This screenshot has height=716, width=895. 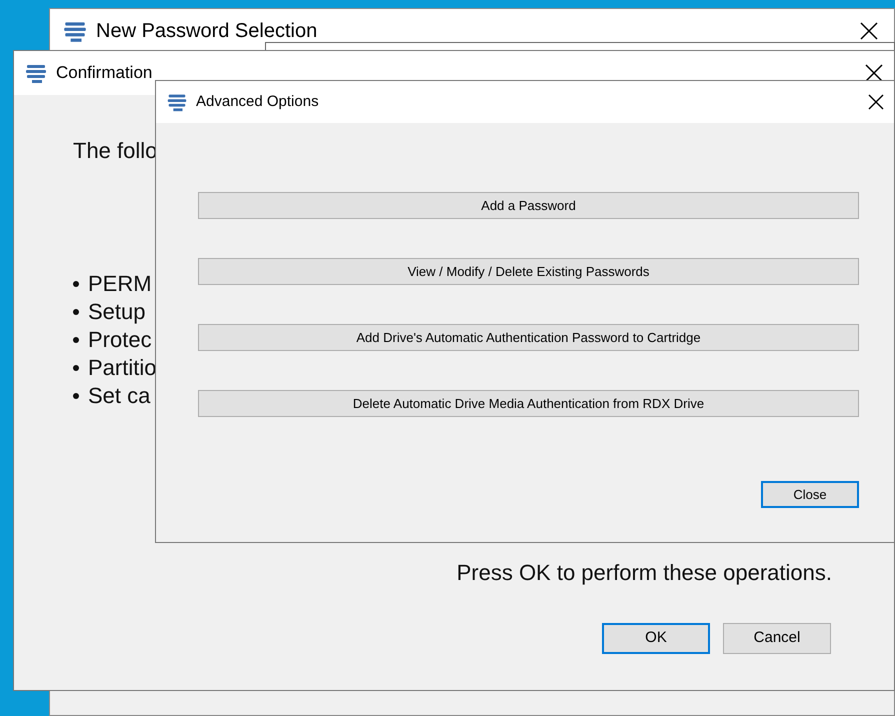 What do you see at coordinates (122, 368) in the screenshot?
I see `list-item-text: Partitio` at bounding box center [122, 368].